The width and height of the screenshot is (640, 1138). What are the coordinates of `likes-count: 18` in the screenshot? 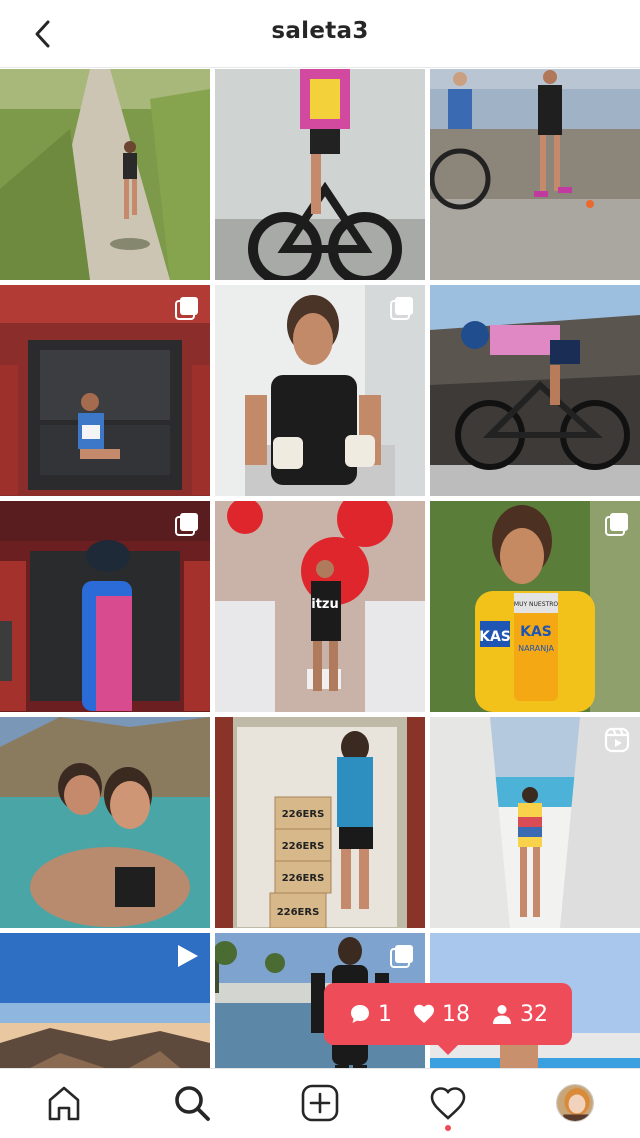 It's located at (441, 1014).